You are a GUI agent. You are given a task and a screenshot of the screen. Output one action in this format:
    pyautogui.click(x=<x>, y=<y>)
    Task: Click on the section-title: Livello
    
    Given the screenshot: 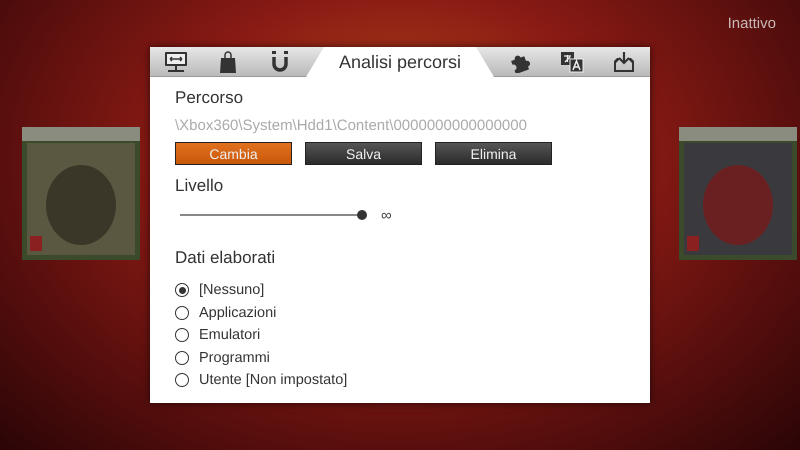 What is the action you would take?
    pyautogui.click(x=199, y=186)
    